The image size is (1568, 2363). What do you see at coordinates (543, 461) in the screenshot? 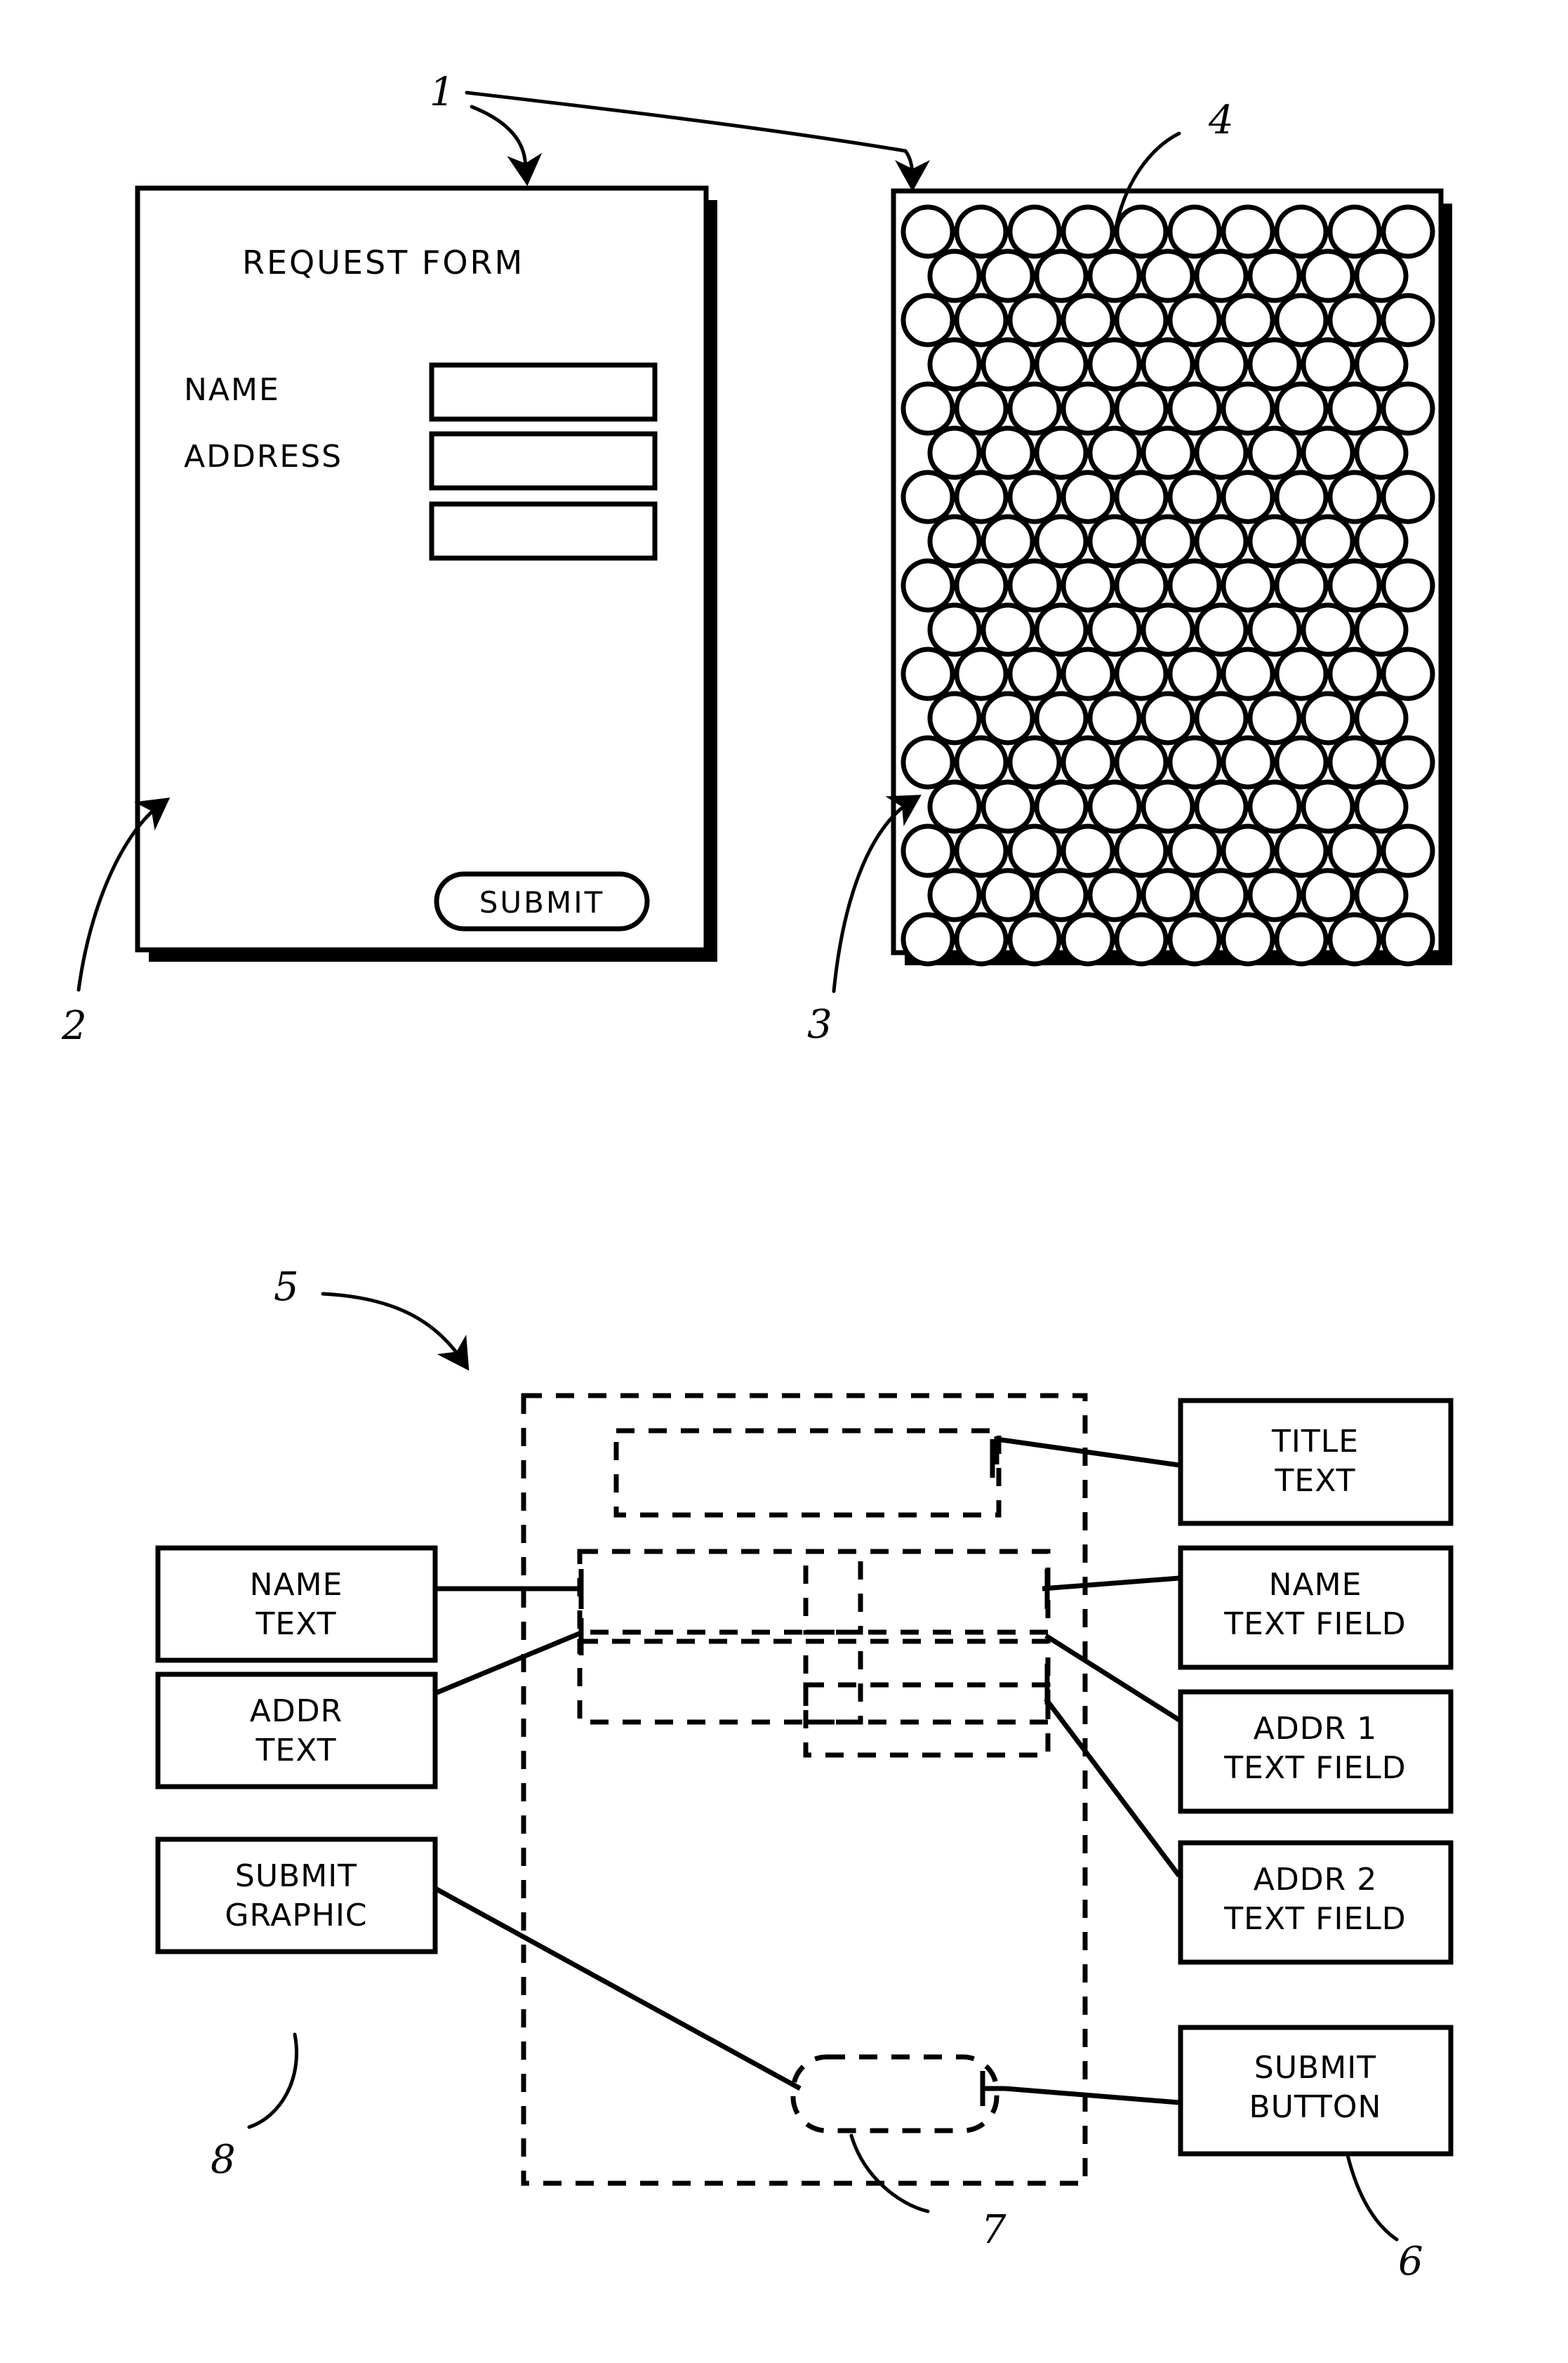
I see `form-field-addr1` at bounding box center [543, 461].